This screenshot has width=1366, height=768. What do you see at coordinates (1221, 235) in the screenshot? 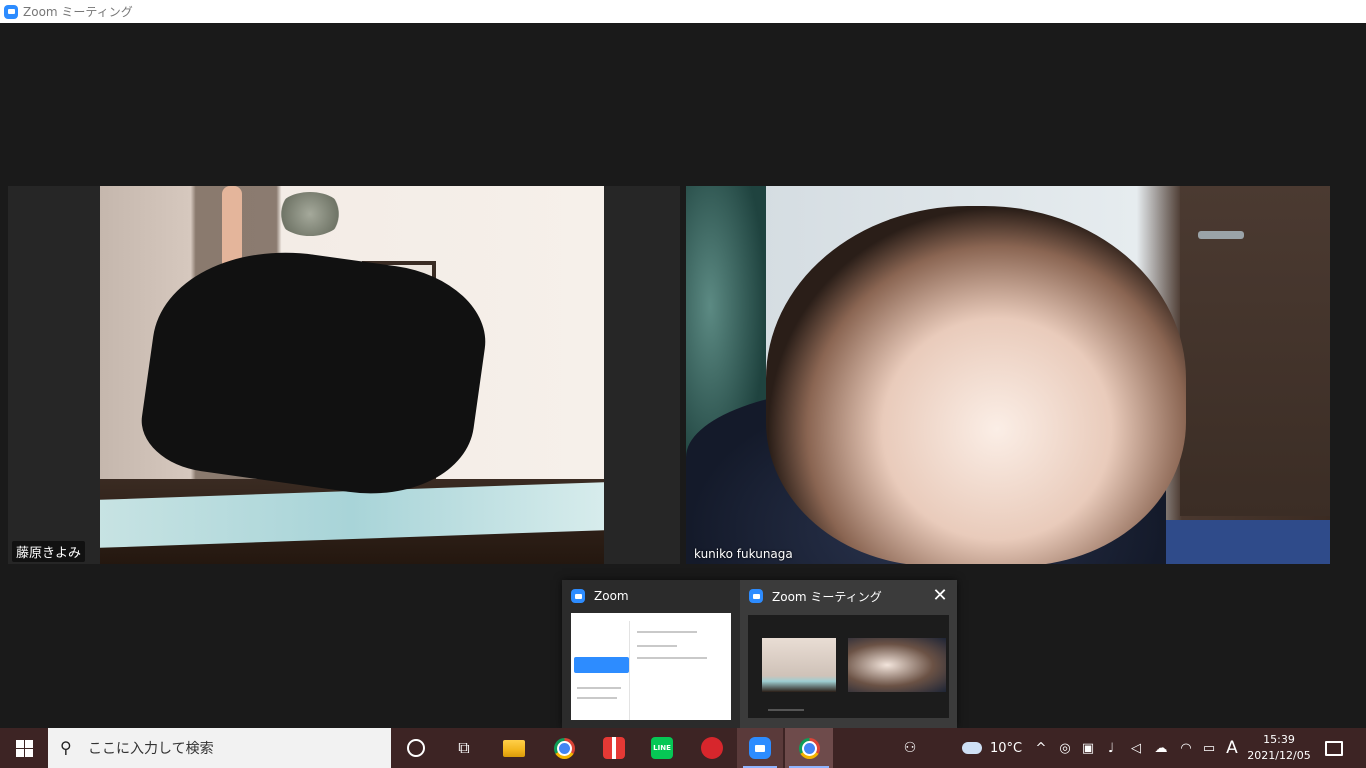
I see `door-handle` at bounding box center [1221, 235].